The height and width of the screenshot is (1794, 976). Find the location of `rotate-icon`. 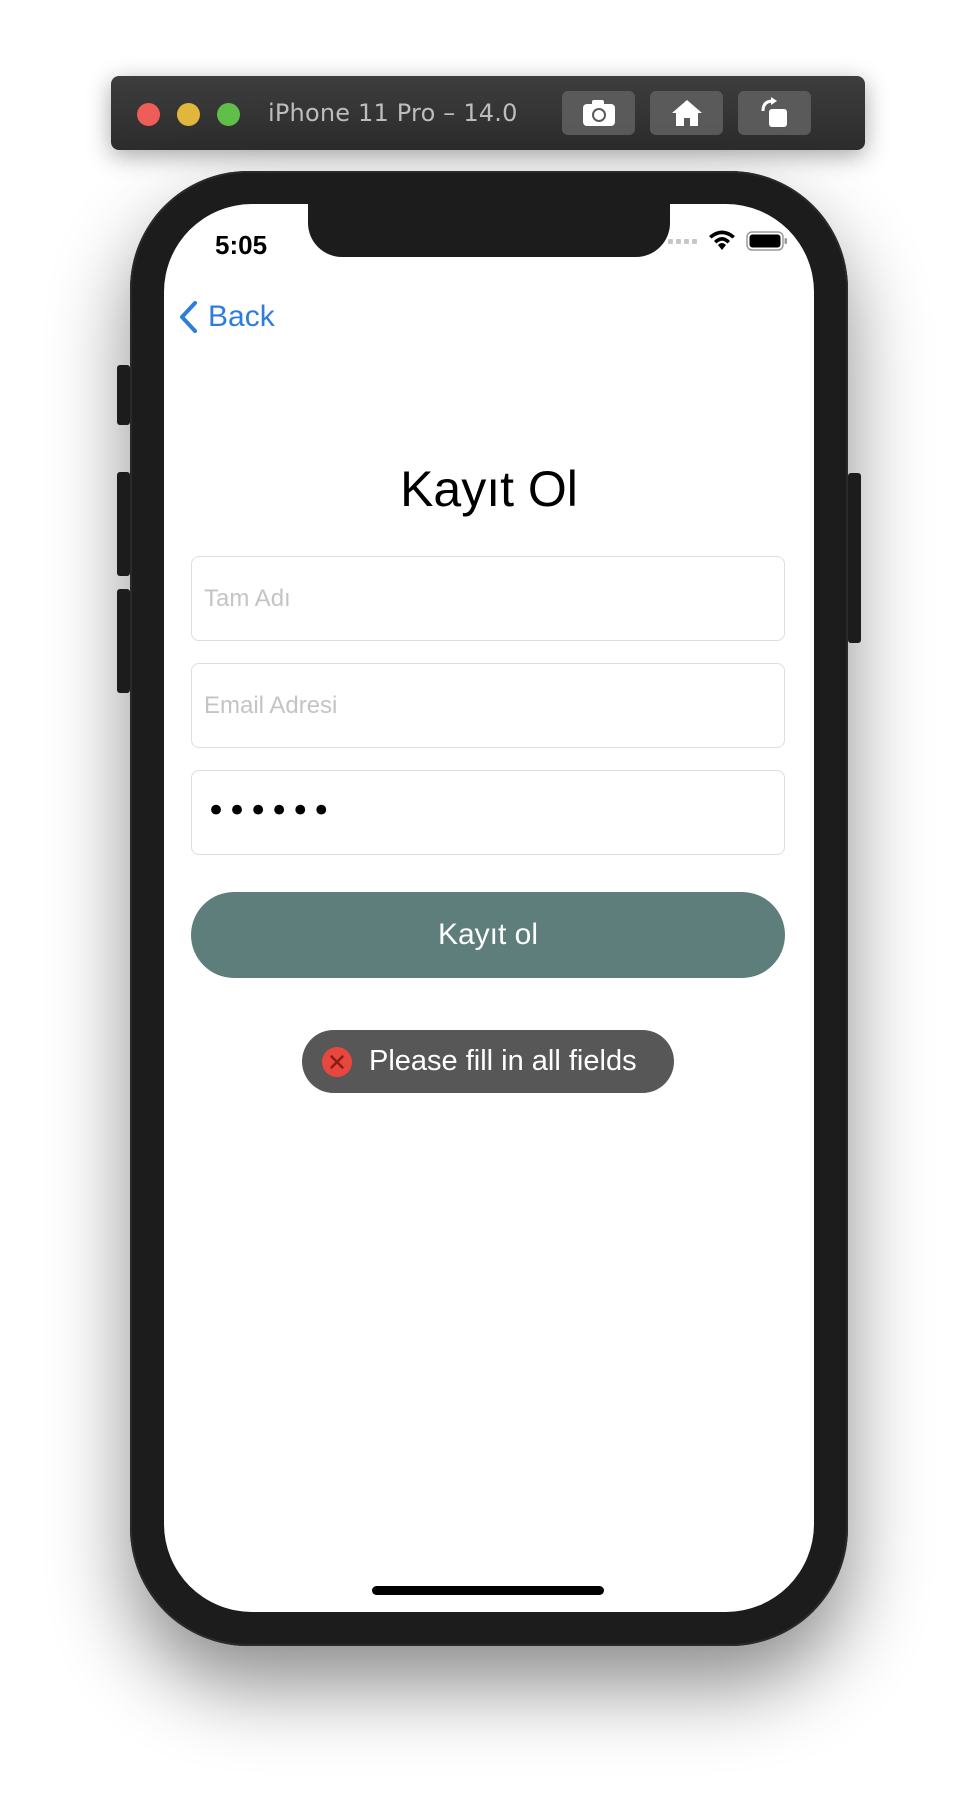

rotate-icon is located at coordinates (774, 112).